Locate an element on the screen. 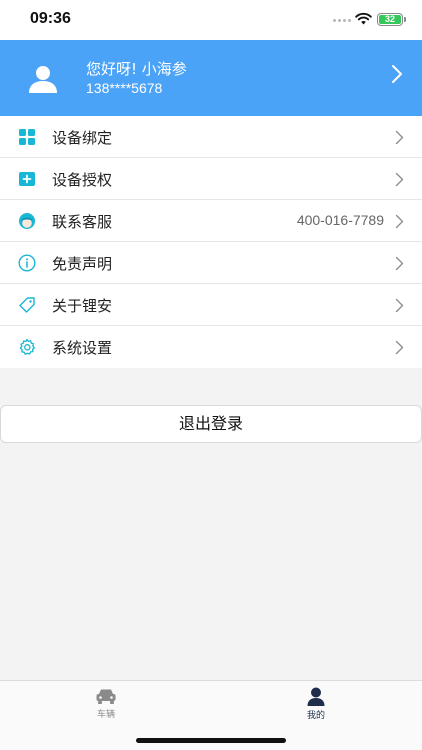 This screenshot has width=422, height=750. menu-item-disclaimer: 免责声明 is located at coordinates (211, 263).